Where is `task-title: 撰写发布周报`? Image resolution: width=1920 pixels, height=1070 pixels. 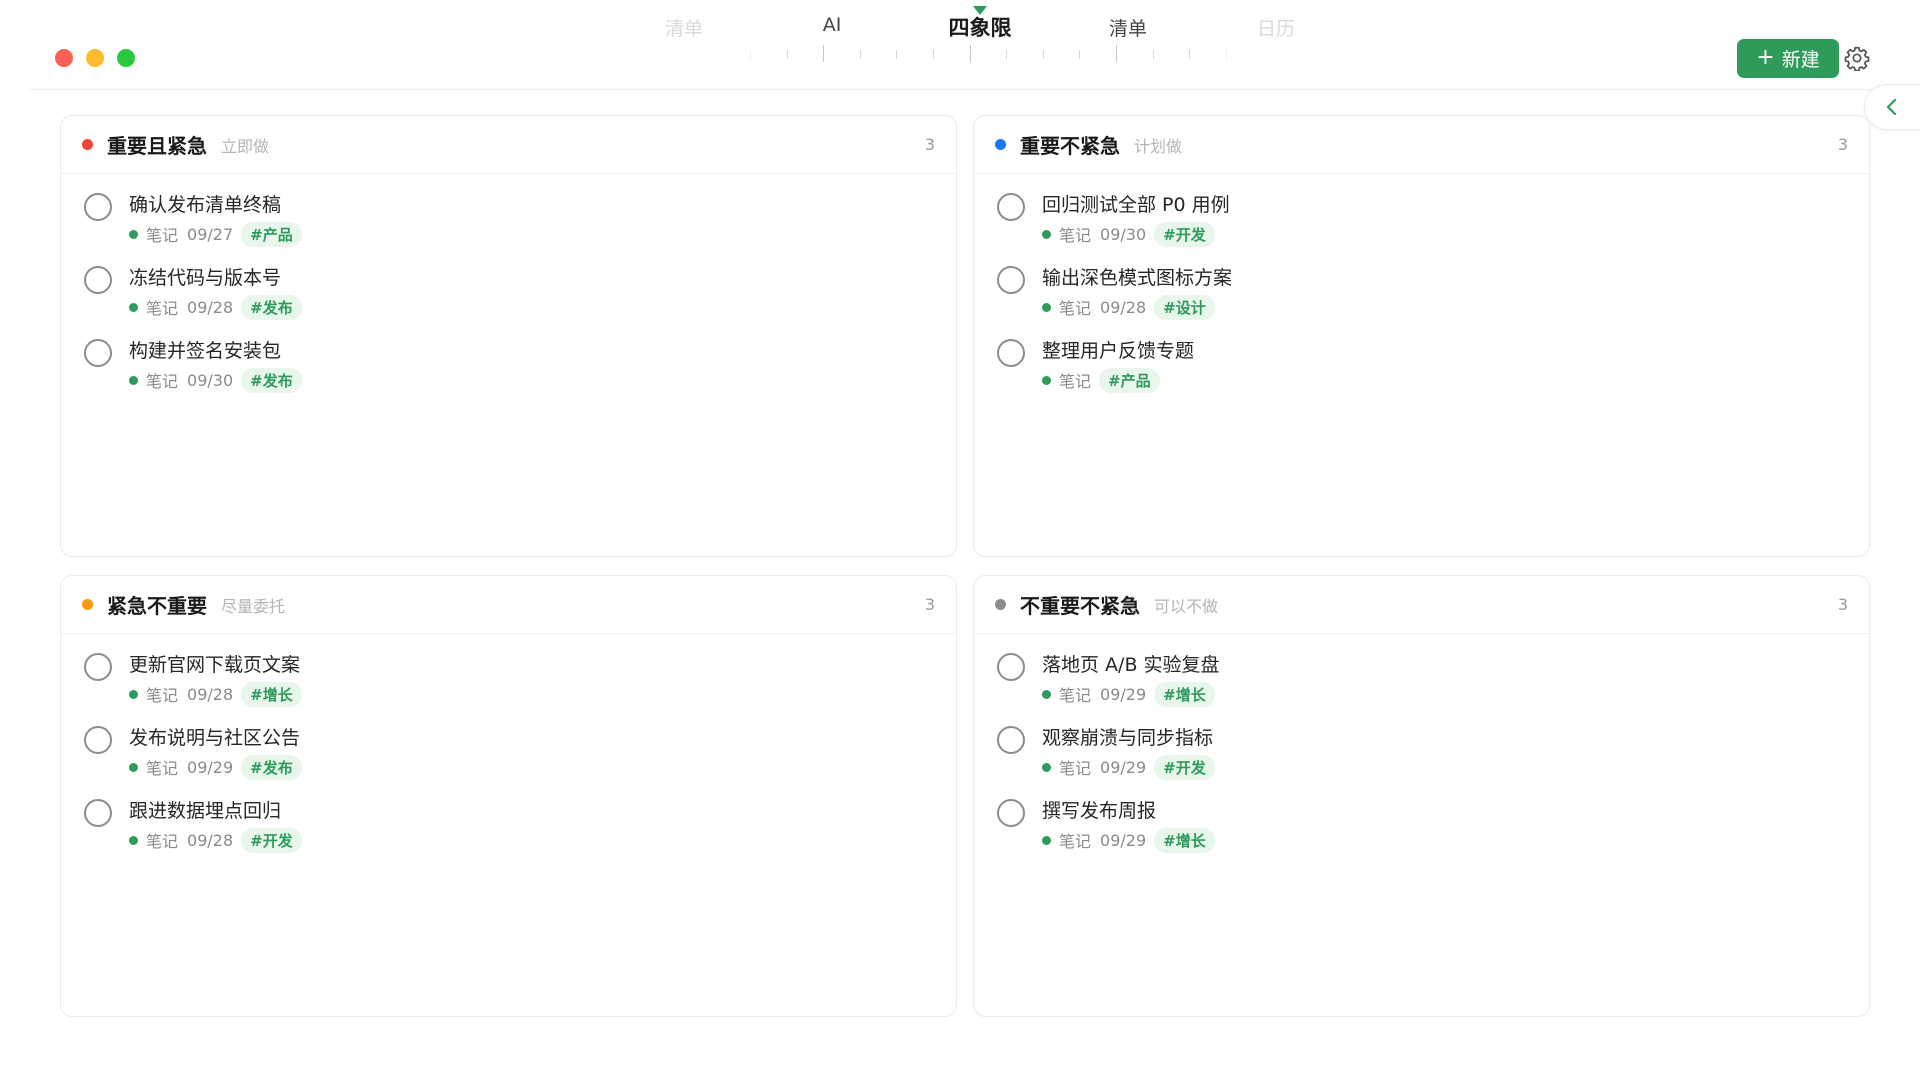 task-title: 撰写发布周报 is located at coordinates (1455, 809).